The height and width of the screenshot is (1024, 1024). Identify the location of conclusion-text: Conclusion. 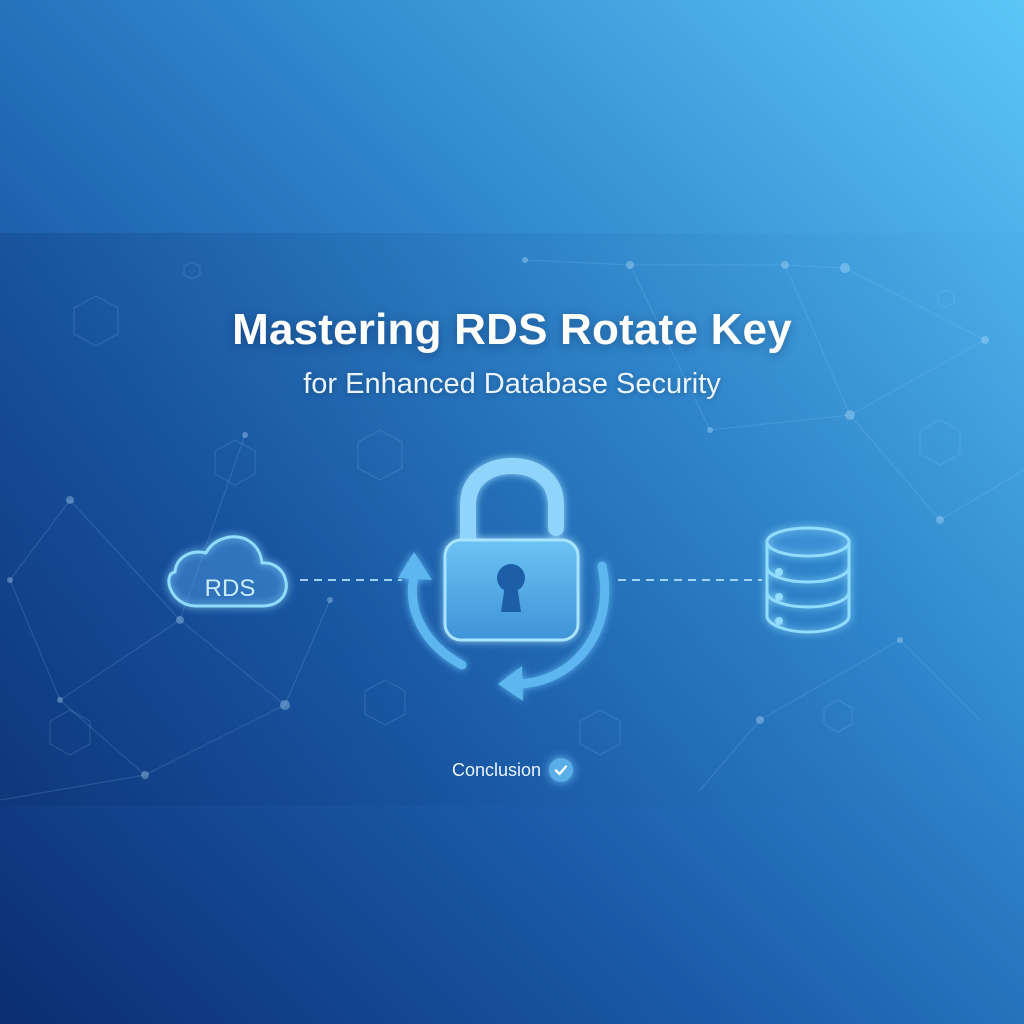
(497, 769).